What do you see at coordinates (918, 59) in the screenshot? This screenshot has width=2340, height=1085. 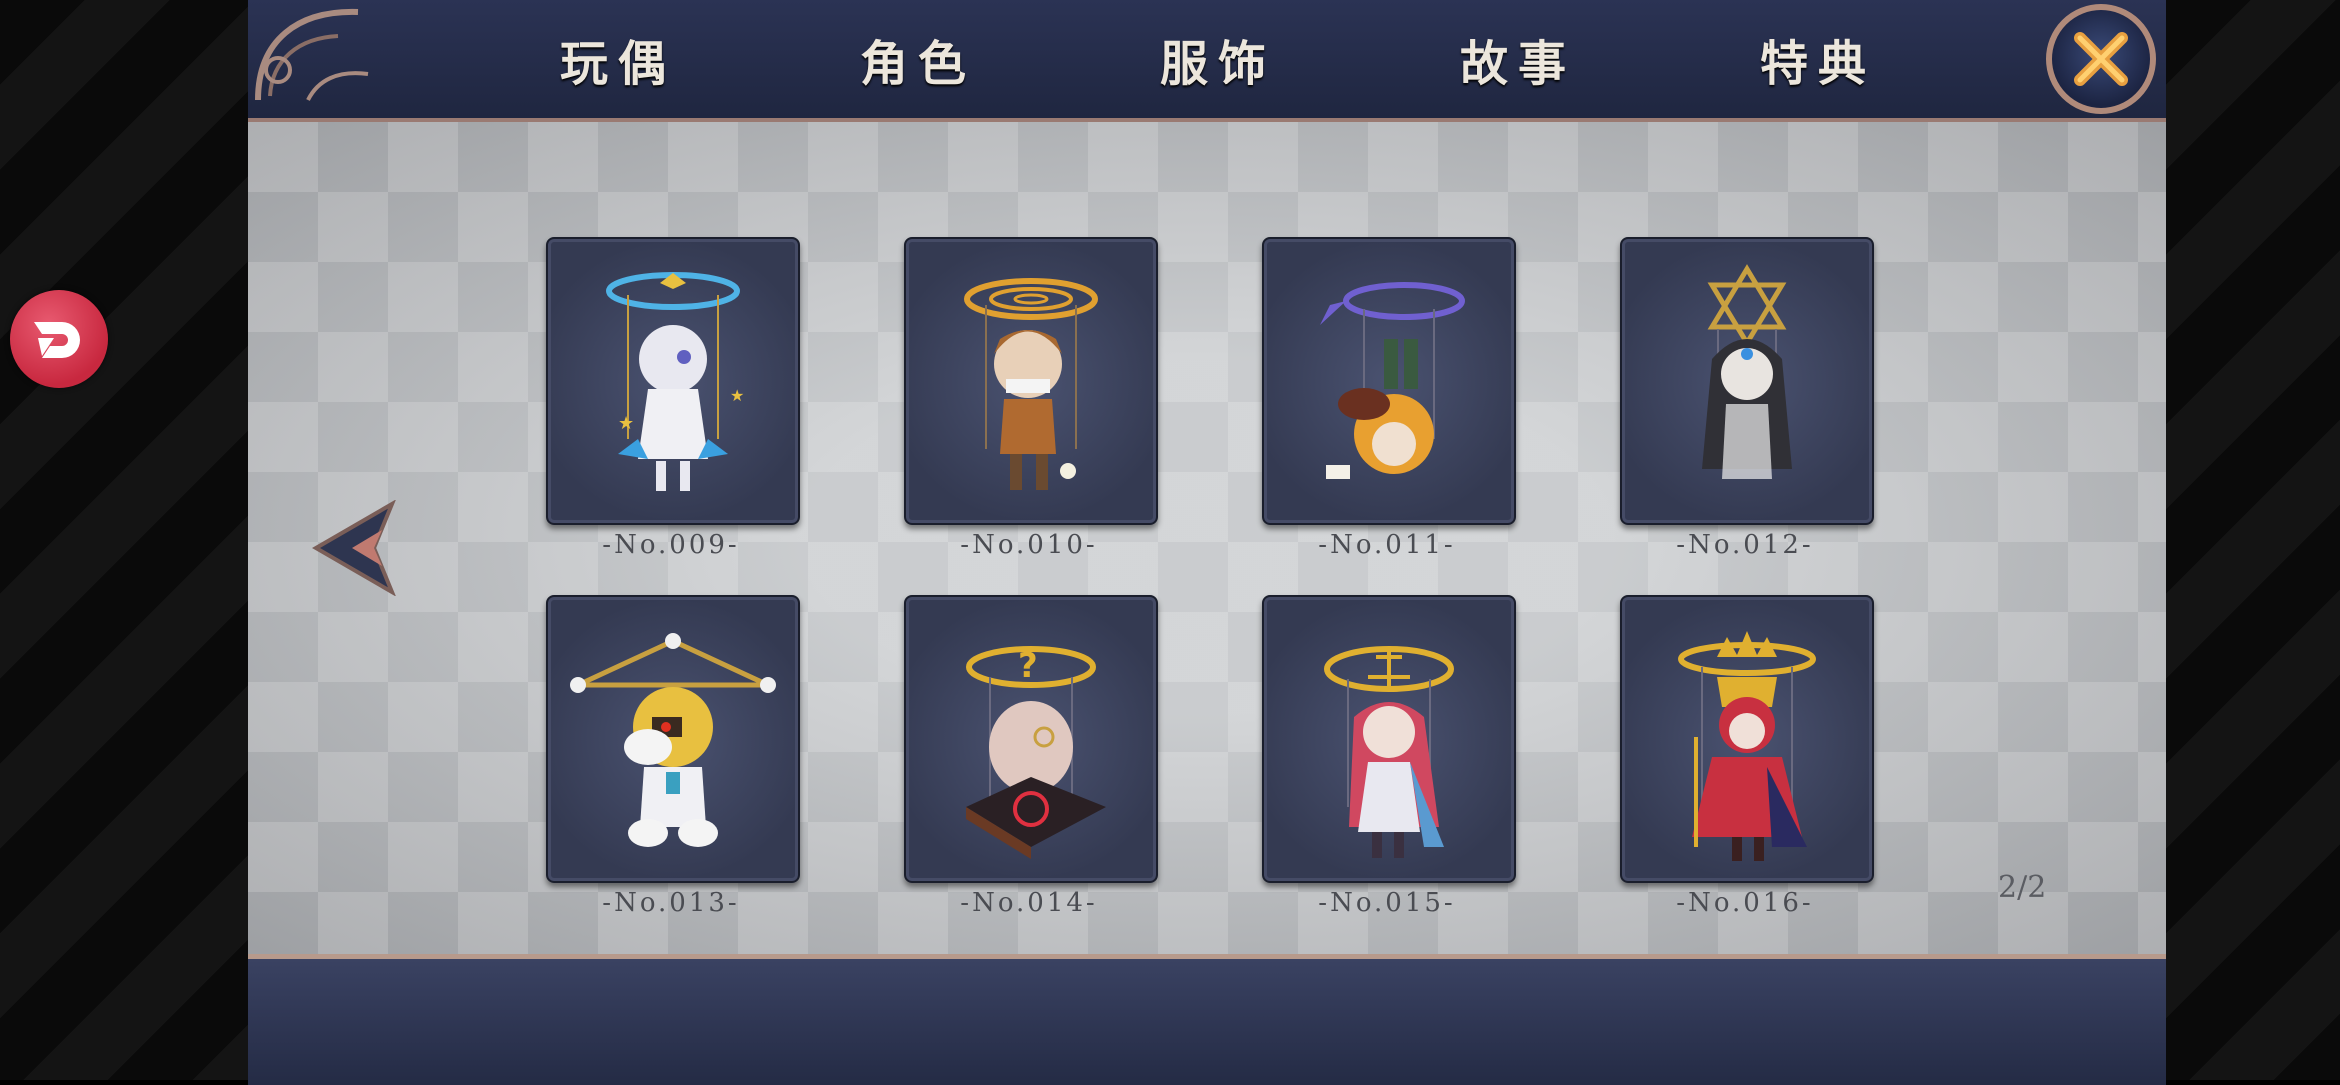 I see `tab-characters: 角色` at bounding box center [918, 59].